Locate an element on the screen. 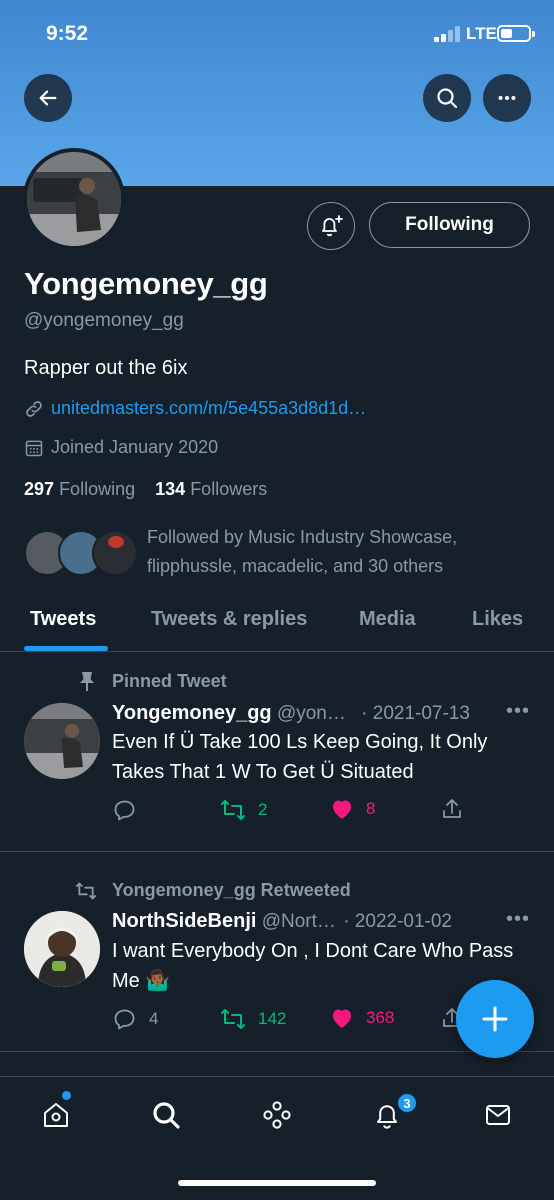 The height and width of the screenshot is (1200, 554). more-horizontal-icon is located at coordinates (507, 98).